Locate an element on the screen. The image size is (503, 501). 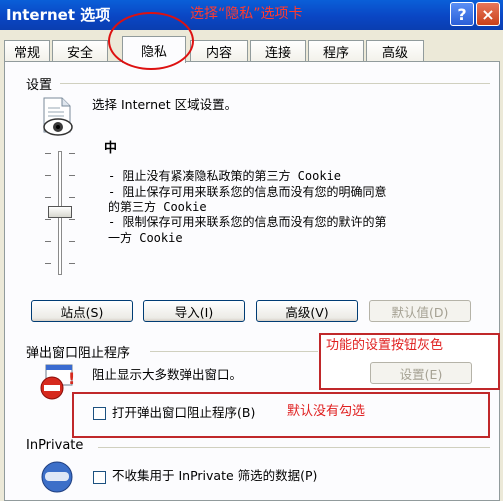
popup-settings-button: 设置(E) is located at coordinates (421, 373).